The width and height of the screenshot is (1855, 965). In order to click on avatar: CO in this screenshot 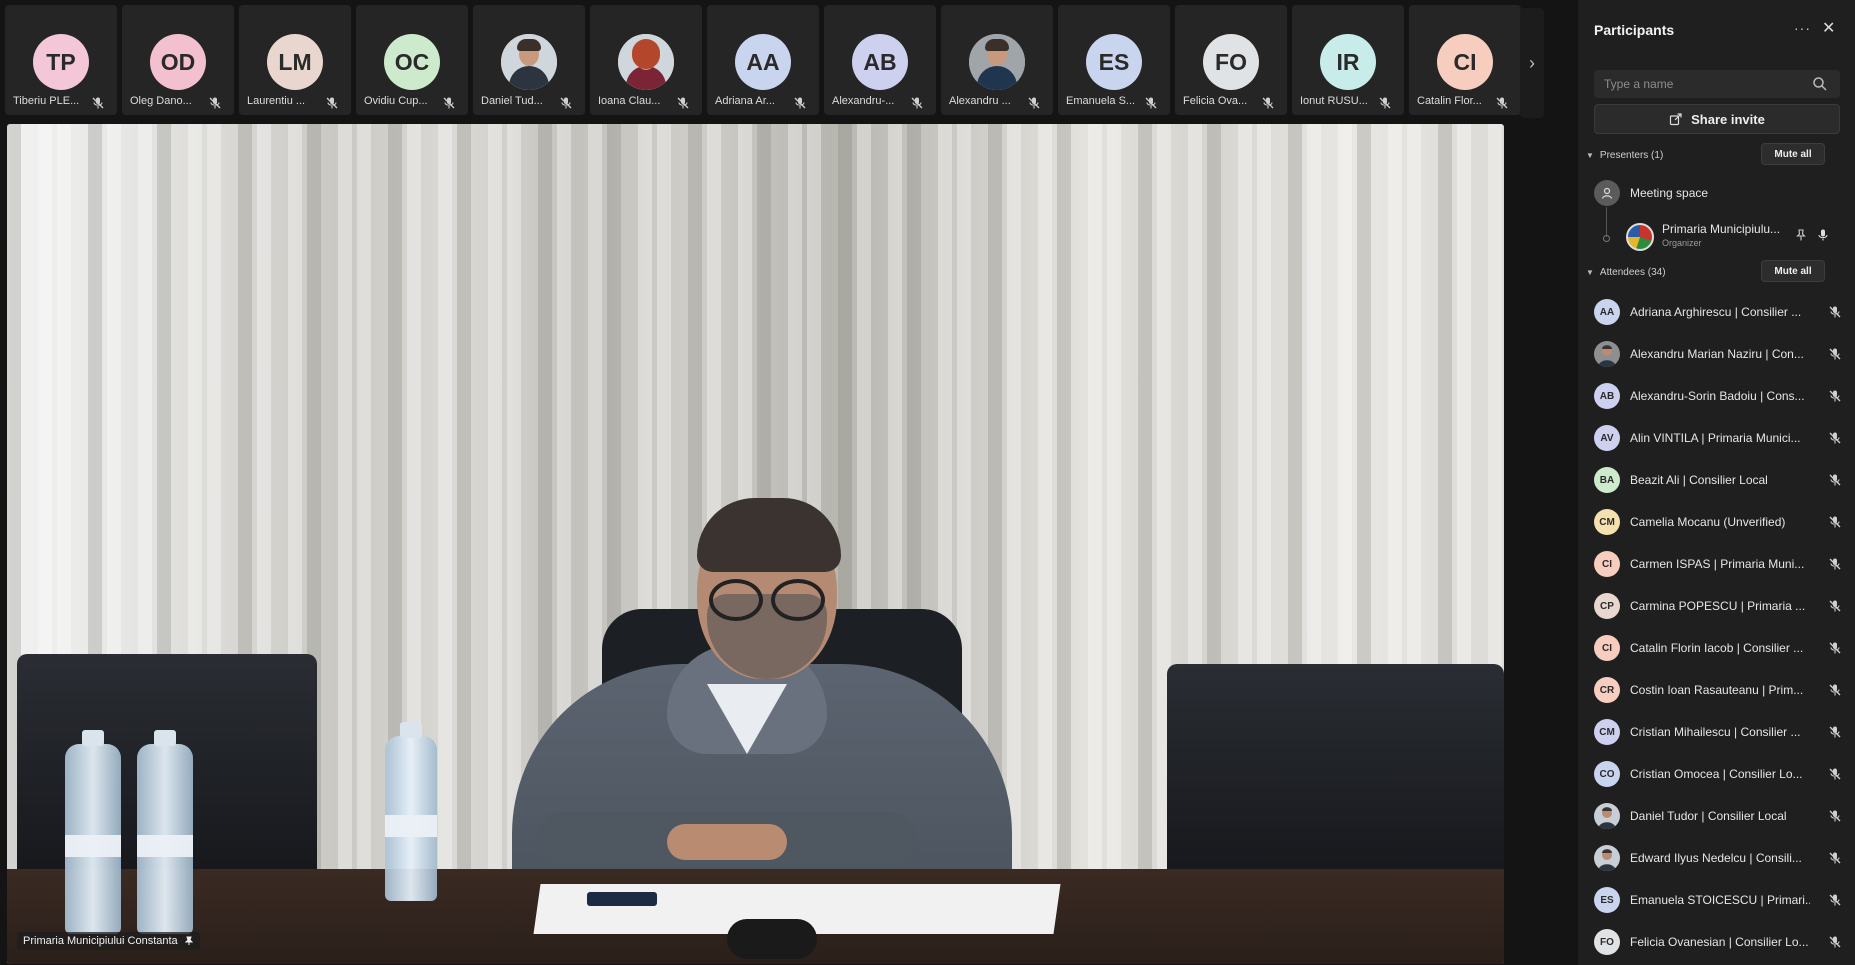, I will do `click(1607, 774)`.